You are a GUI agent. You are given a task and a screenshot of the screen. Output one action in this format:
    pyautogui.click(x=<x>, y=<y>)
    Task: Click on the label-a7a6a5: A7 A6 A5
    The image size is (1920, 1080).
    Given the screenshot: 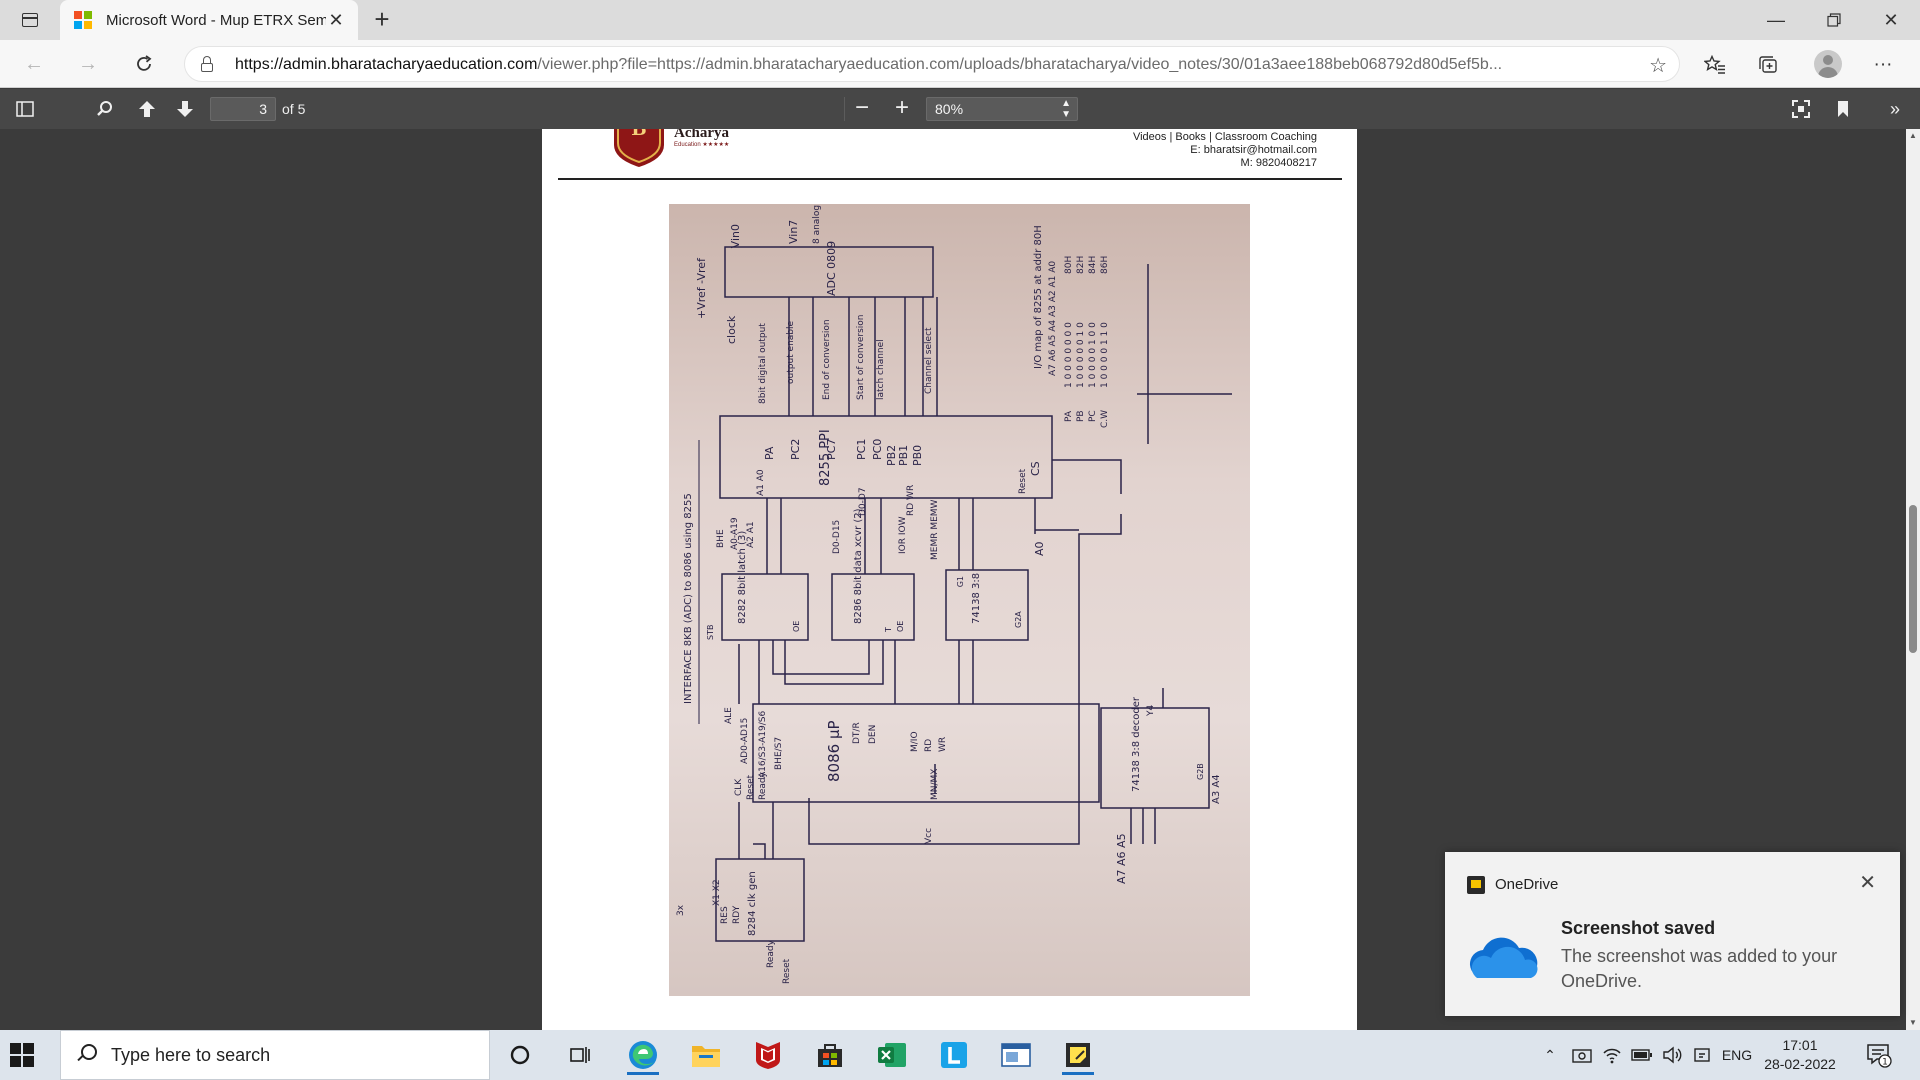 What is the action you would take?
    pyautogui.click(x=1121, y=858)
    